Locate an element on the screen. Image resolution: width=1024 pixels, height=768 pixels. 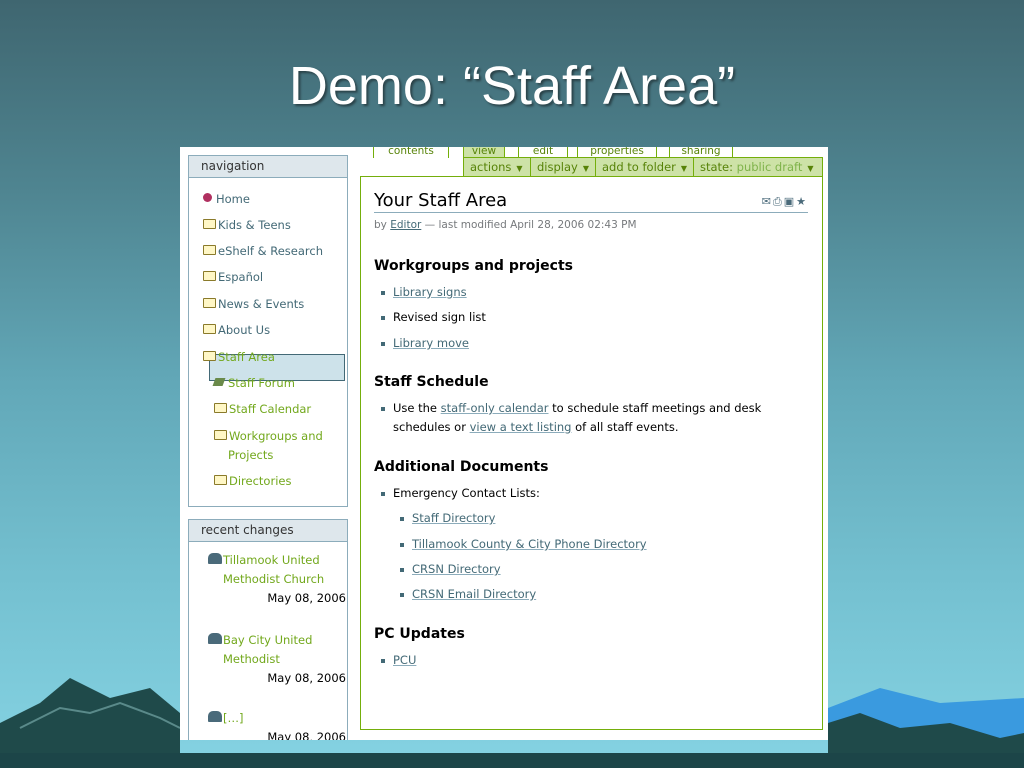
favorite-icon: ★ is located at coordinates (802, 201).